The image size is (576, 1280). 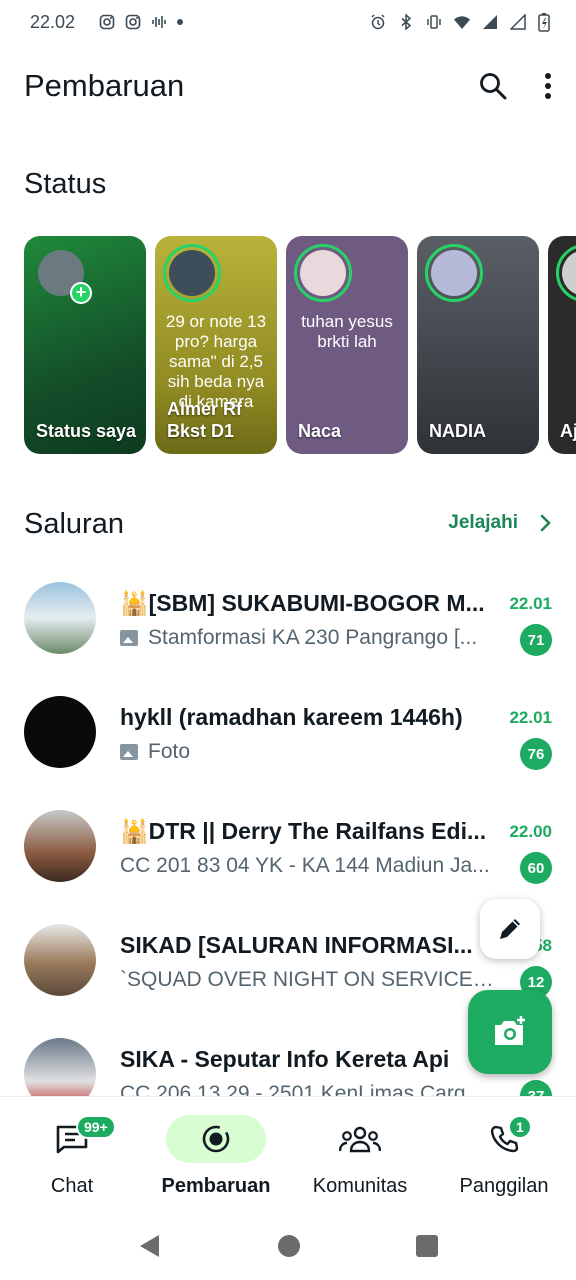 I want to click on status-card-my-status: + Status saya, so click(x=85, y=345).